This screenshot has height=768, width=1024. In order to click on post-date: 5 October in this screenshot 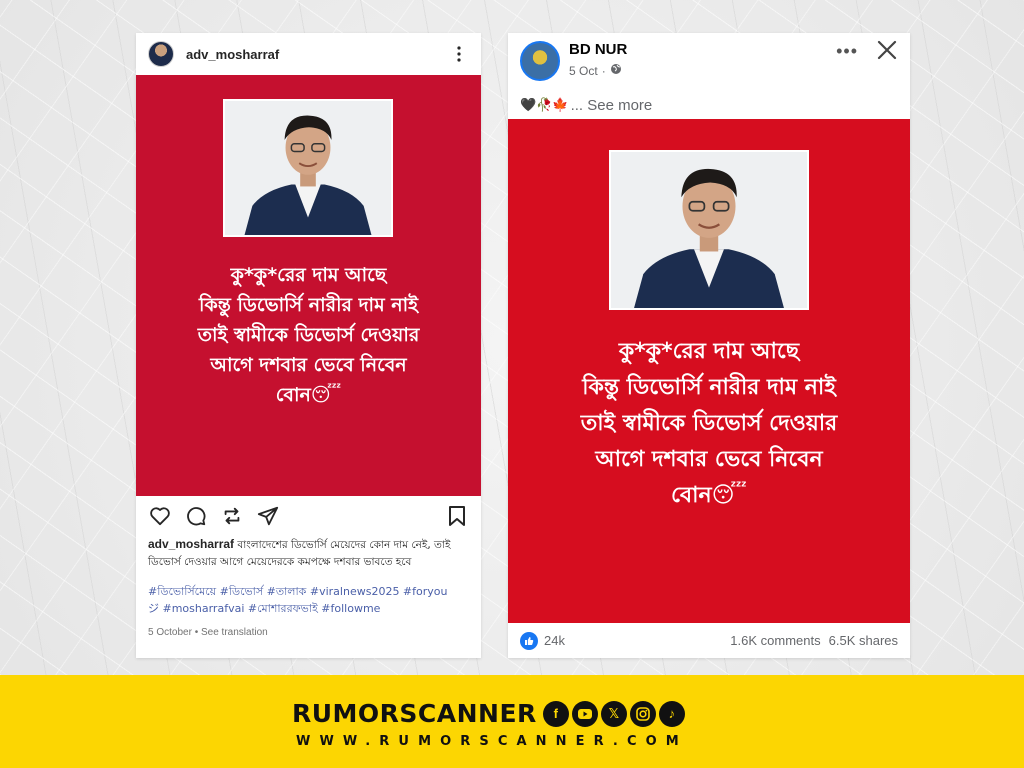, I will do `click(170, 632)`.